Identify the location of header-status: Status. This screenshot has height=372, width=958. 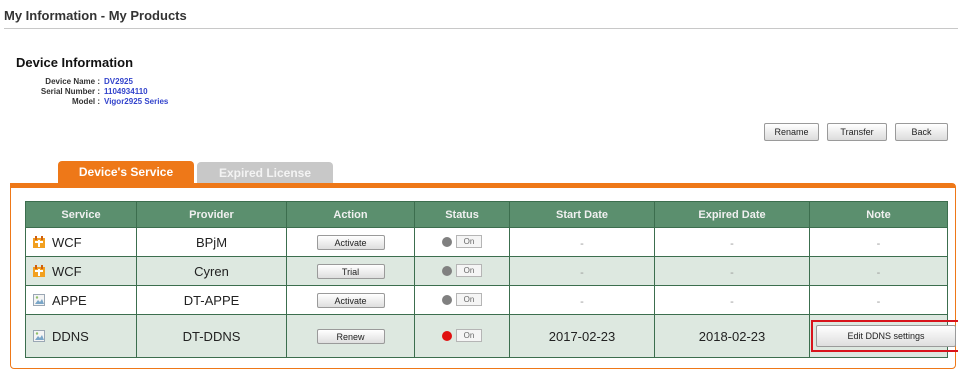
(462, 214).